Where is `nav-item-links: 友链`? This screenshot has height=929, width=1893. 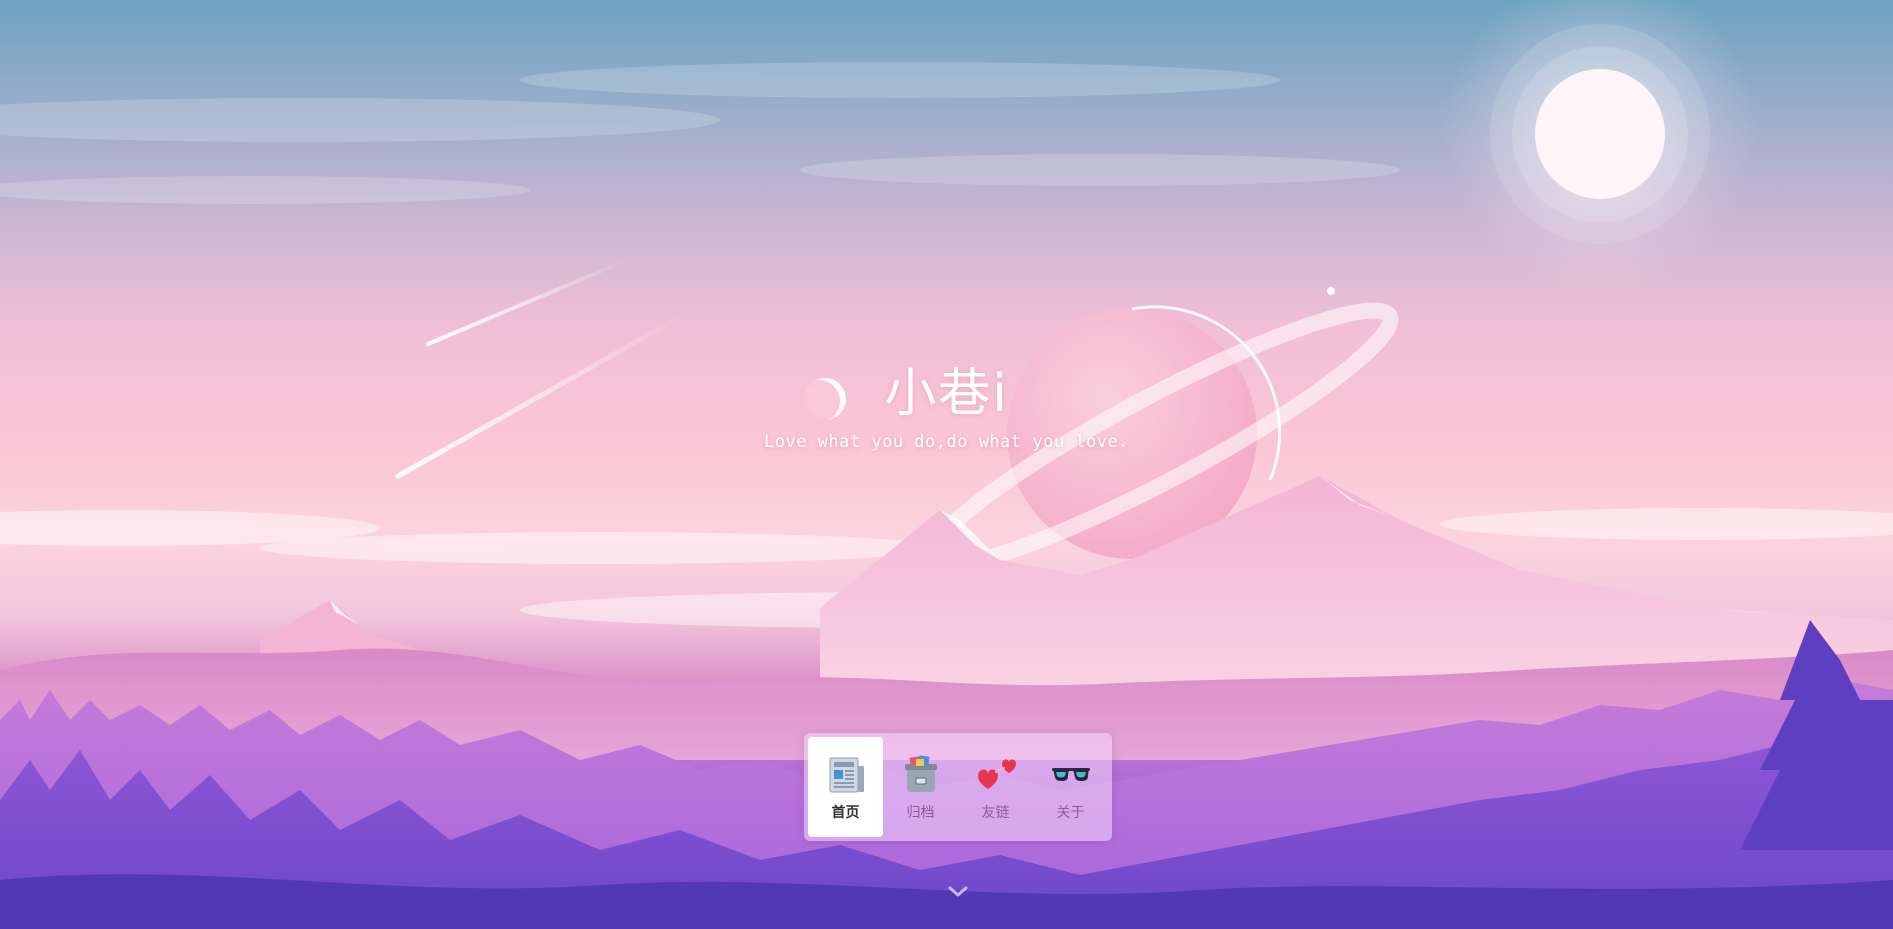 nav-item-links: 友链 is located at coordinates (995, 787).